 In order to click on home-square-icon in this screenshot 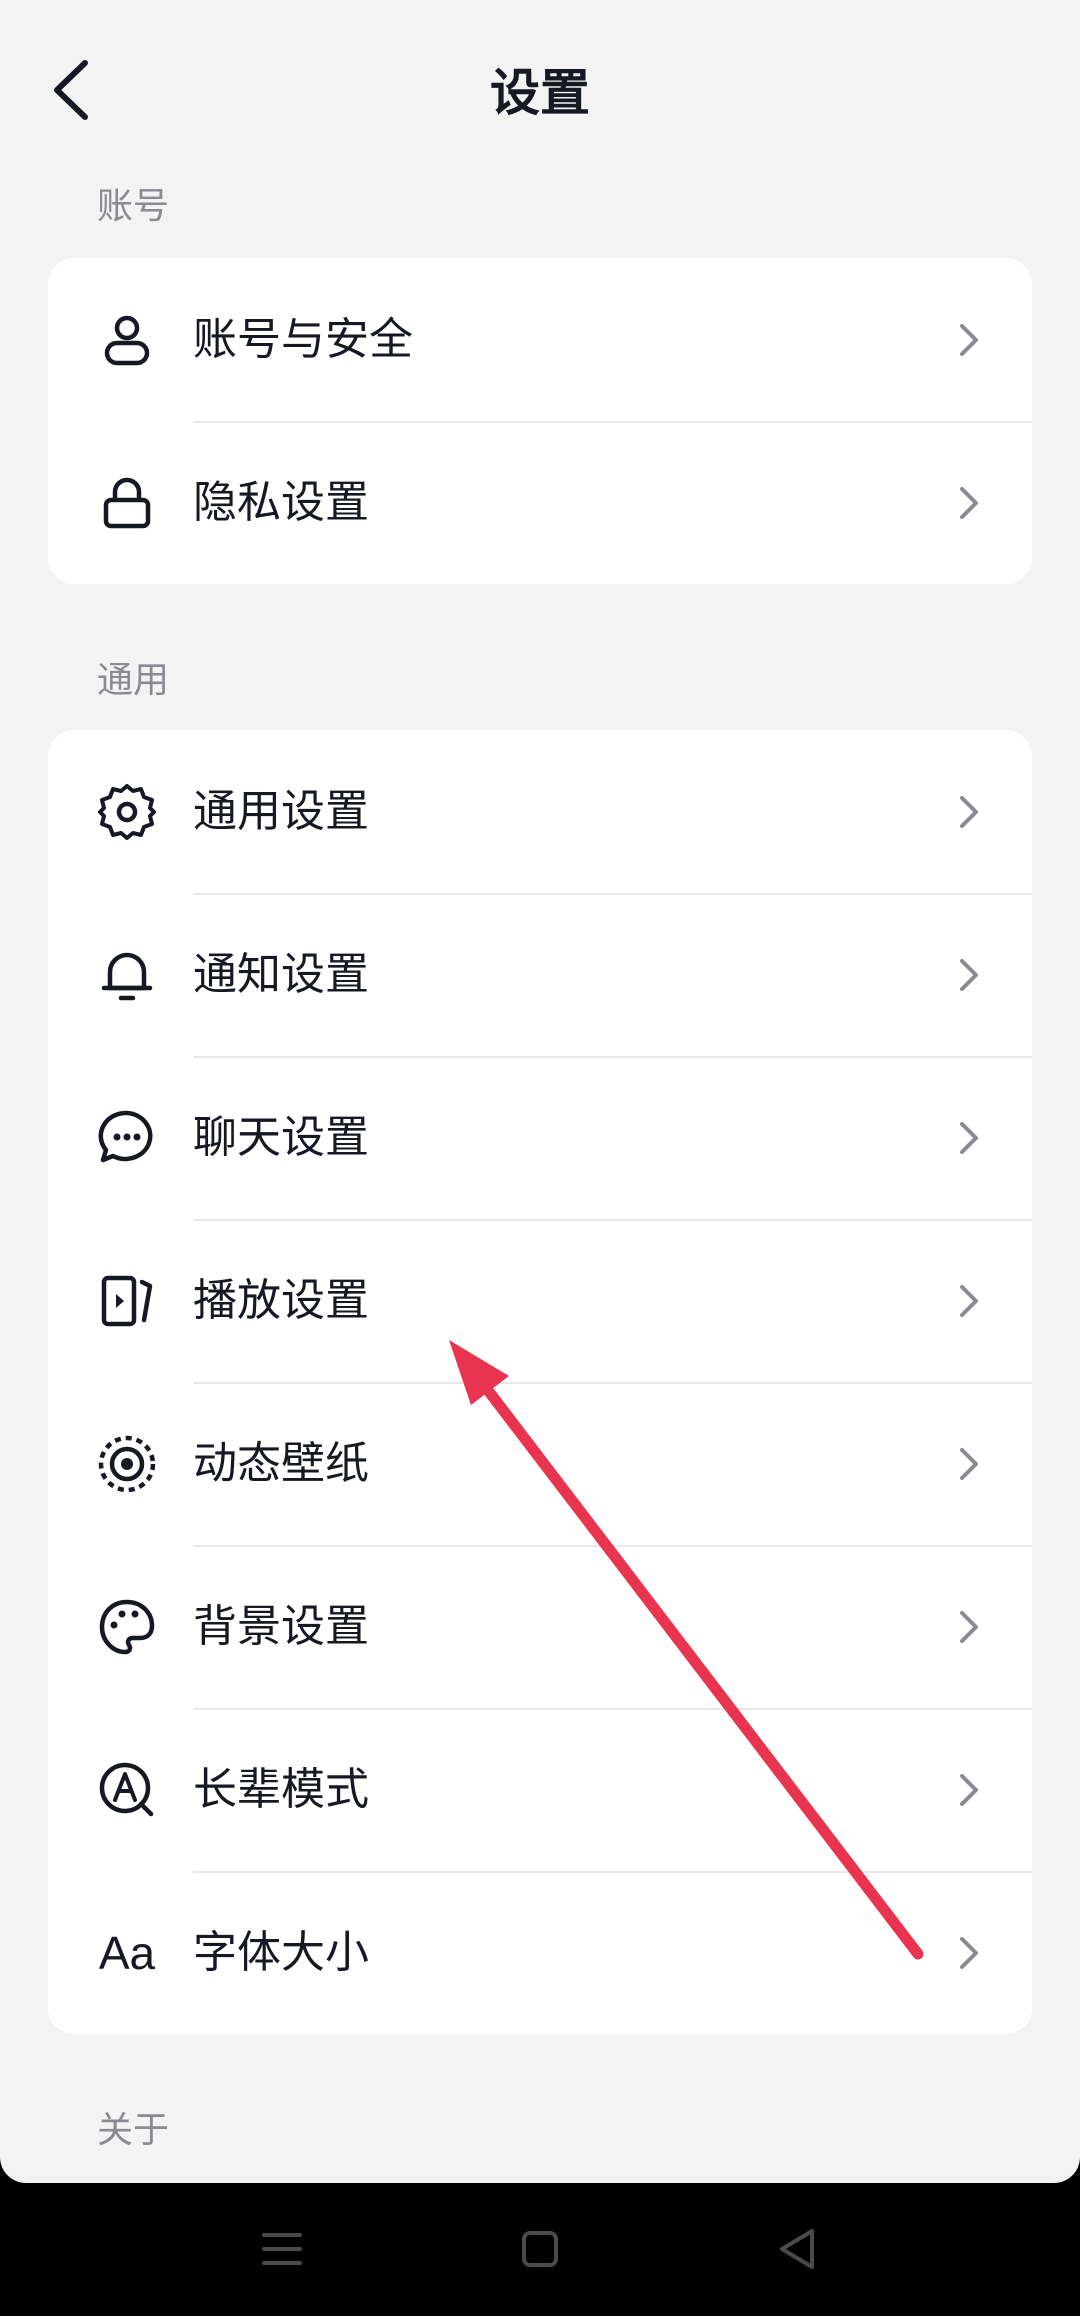, I will do `click(540, 2249)`.